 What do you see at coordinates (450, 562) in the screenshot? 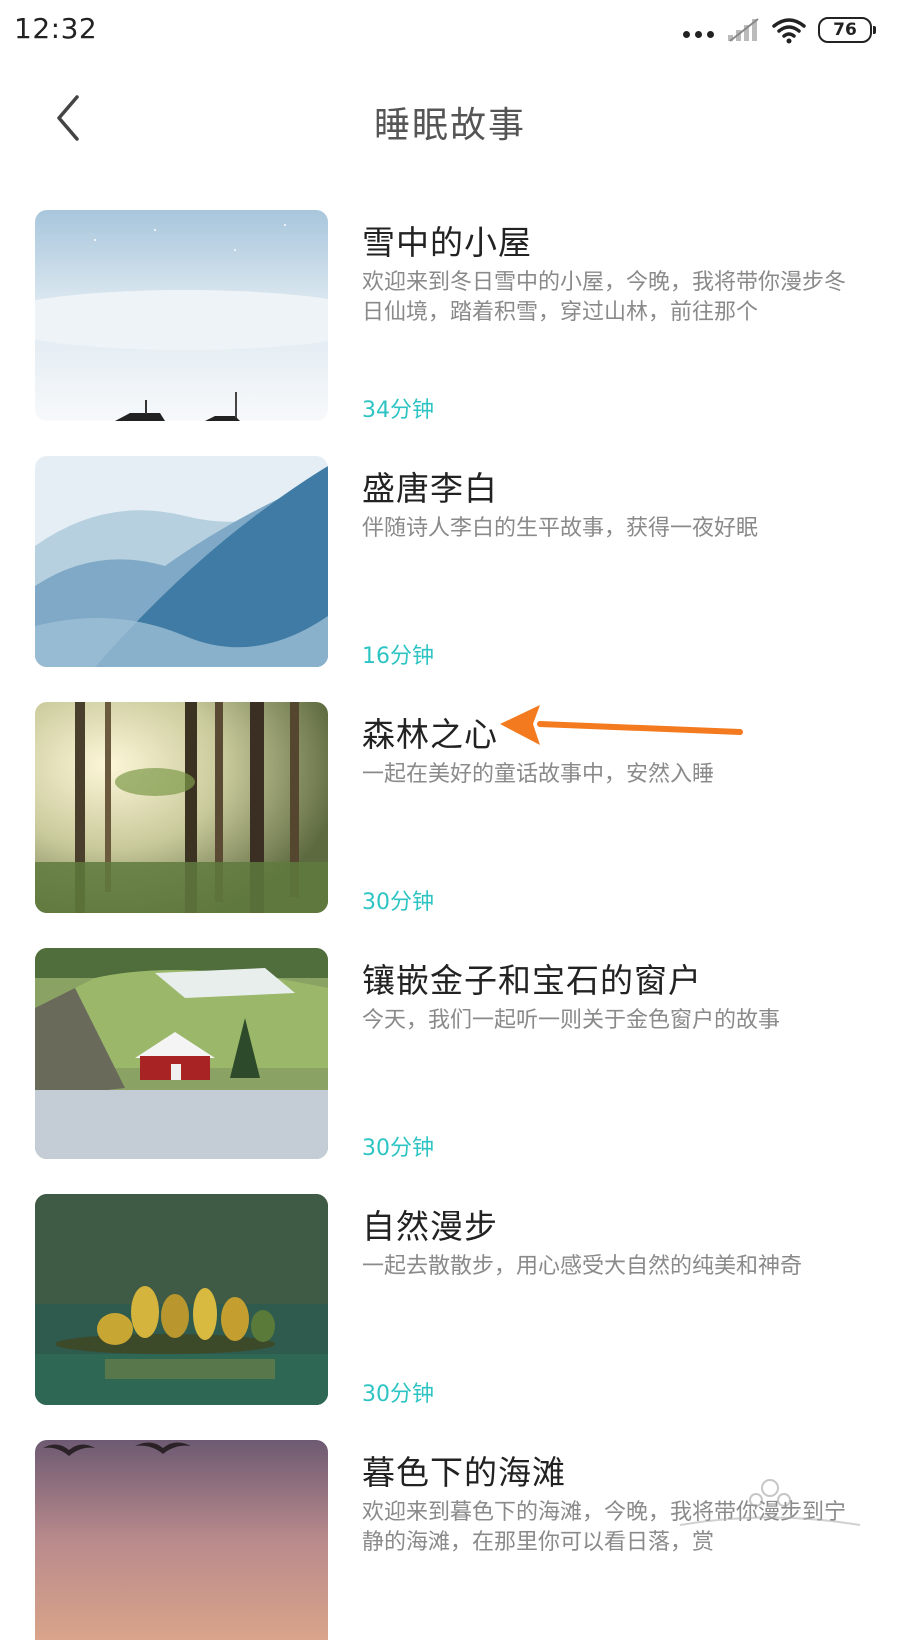
I see `story-item: 盛唐李白 伴随诗人李白的生平故事，获得一夜好眠 16分钟` at bounding box center [450, 562].